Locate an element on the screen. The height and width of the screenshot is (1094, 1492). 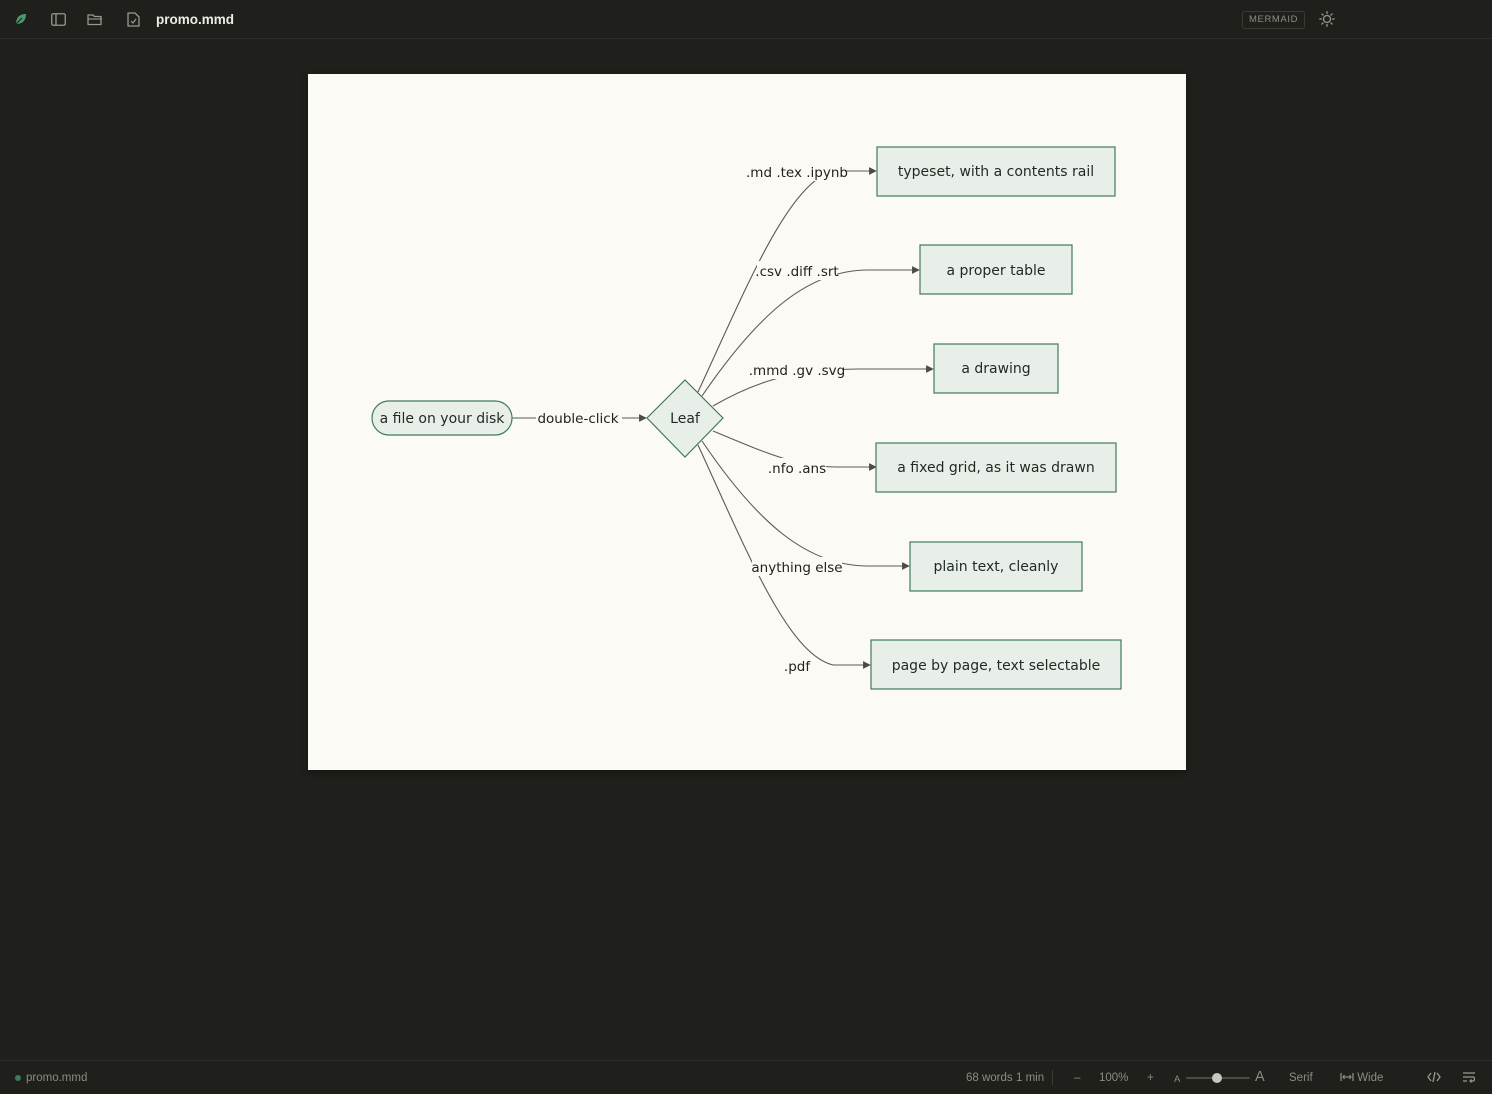
format-badge: MERMAID is located at coordinates (1274, 20).